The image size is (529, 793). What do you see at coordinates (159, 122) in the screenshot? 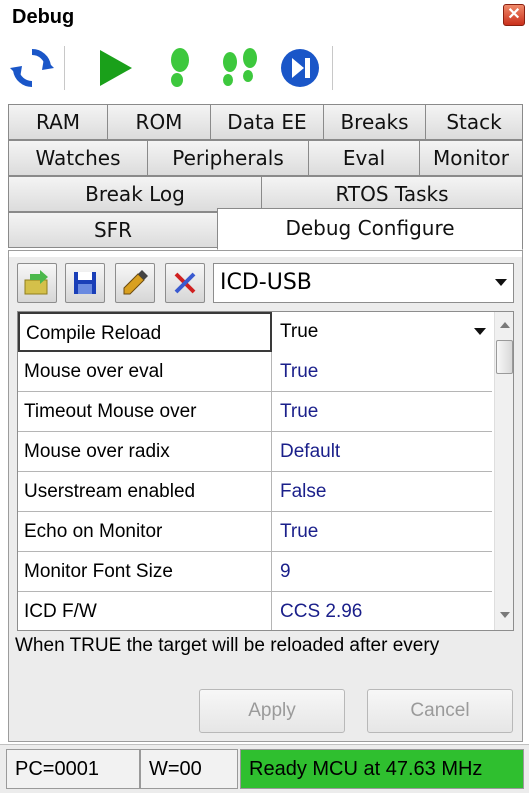
I see `tab-rom: ROM` at bounding box center [159, 122].